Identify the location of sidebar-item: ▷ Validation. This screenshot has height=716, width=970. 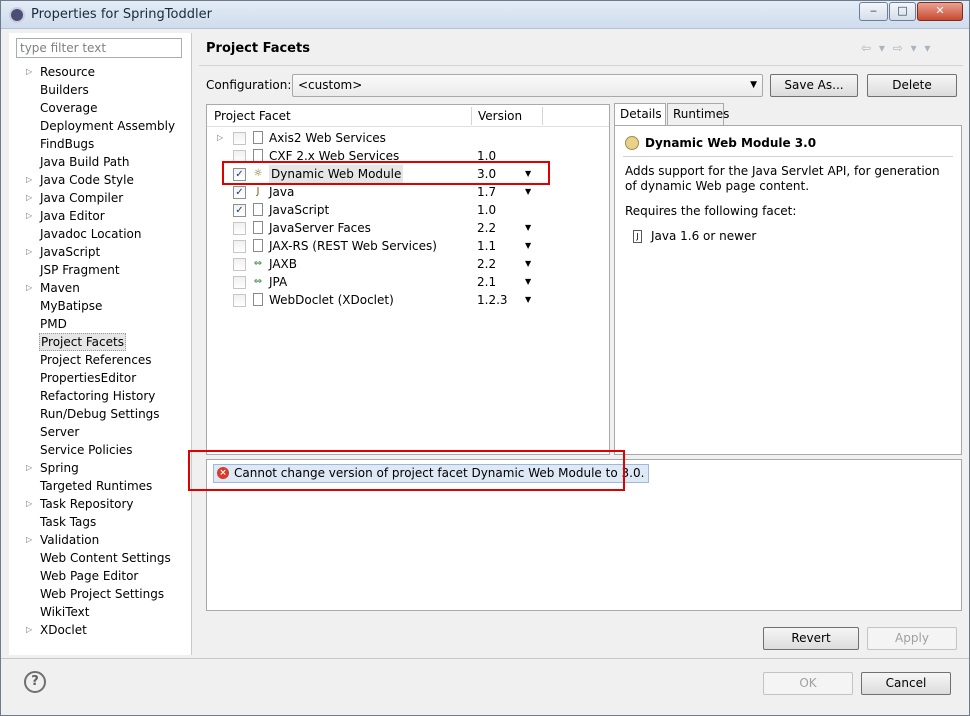
(100, 540).